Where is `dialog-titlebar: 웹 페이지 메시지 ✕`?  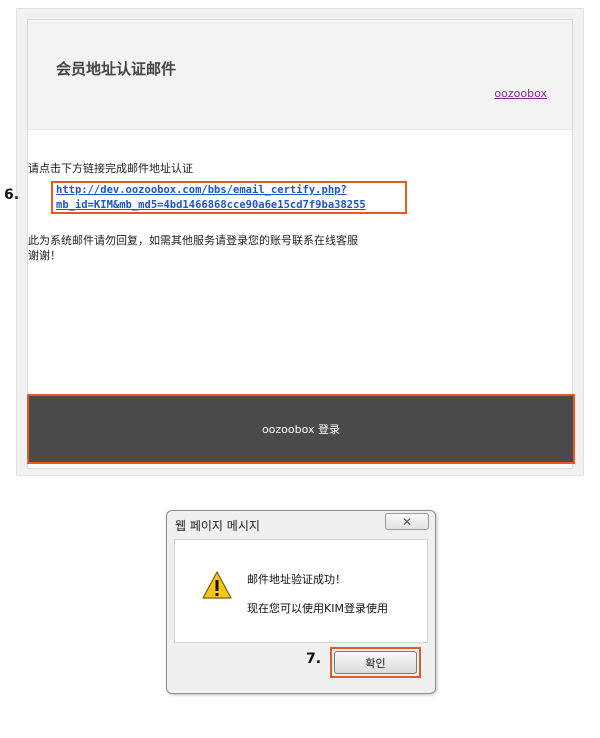 dialog-titlebar: 웹 페이지 메시지 ✕ is located at coordinates (301, 524).